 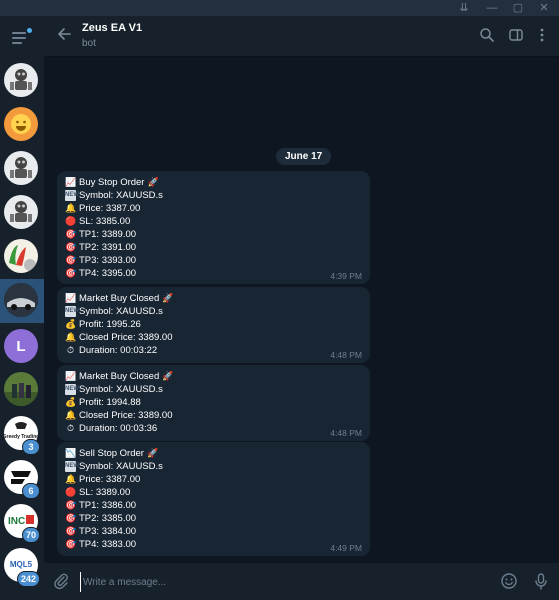 What do you see at coordinates (213, 273) in the screenshot?
I see `message-line: 🎯 TP4: 3395.00` at bounding box center [213, 273].